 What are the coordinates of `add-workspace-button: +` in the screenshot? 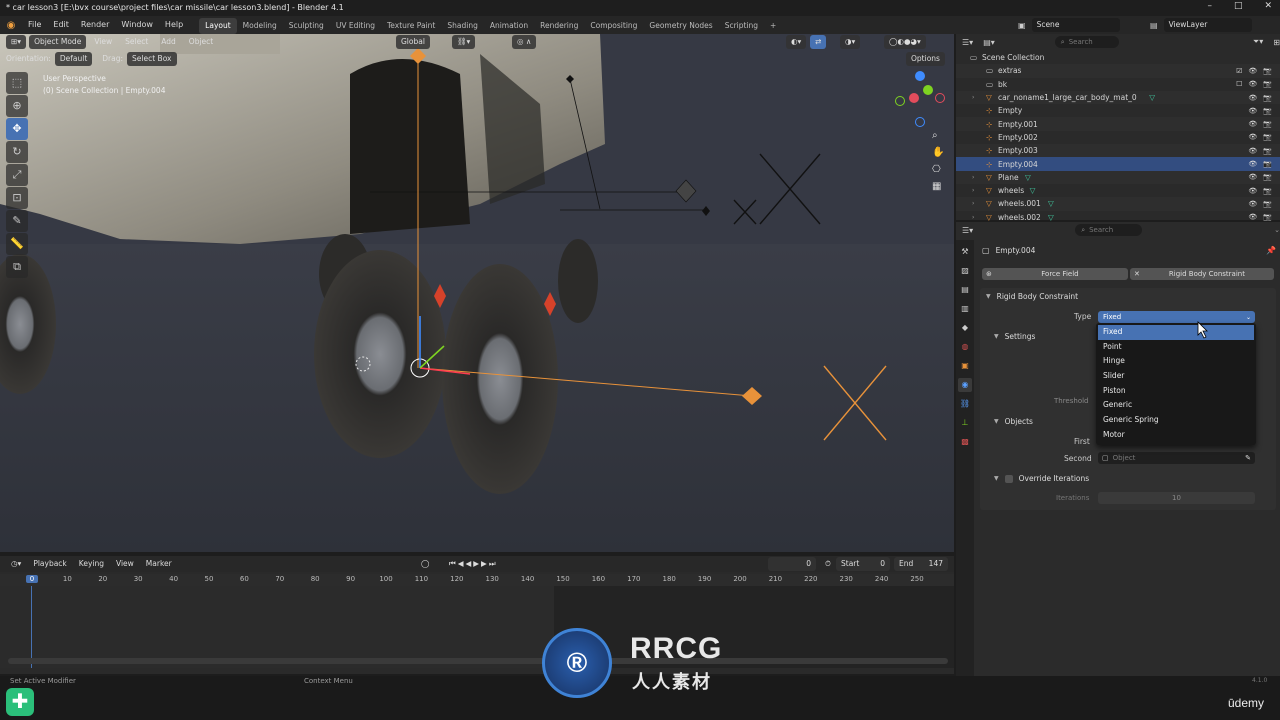 It's located at (773, 26).